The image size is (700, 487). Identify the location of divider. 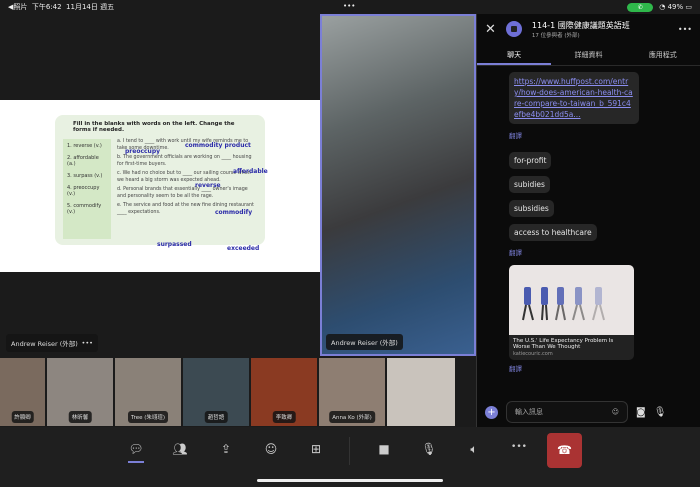
(349, 451).